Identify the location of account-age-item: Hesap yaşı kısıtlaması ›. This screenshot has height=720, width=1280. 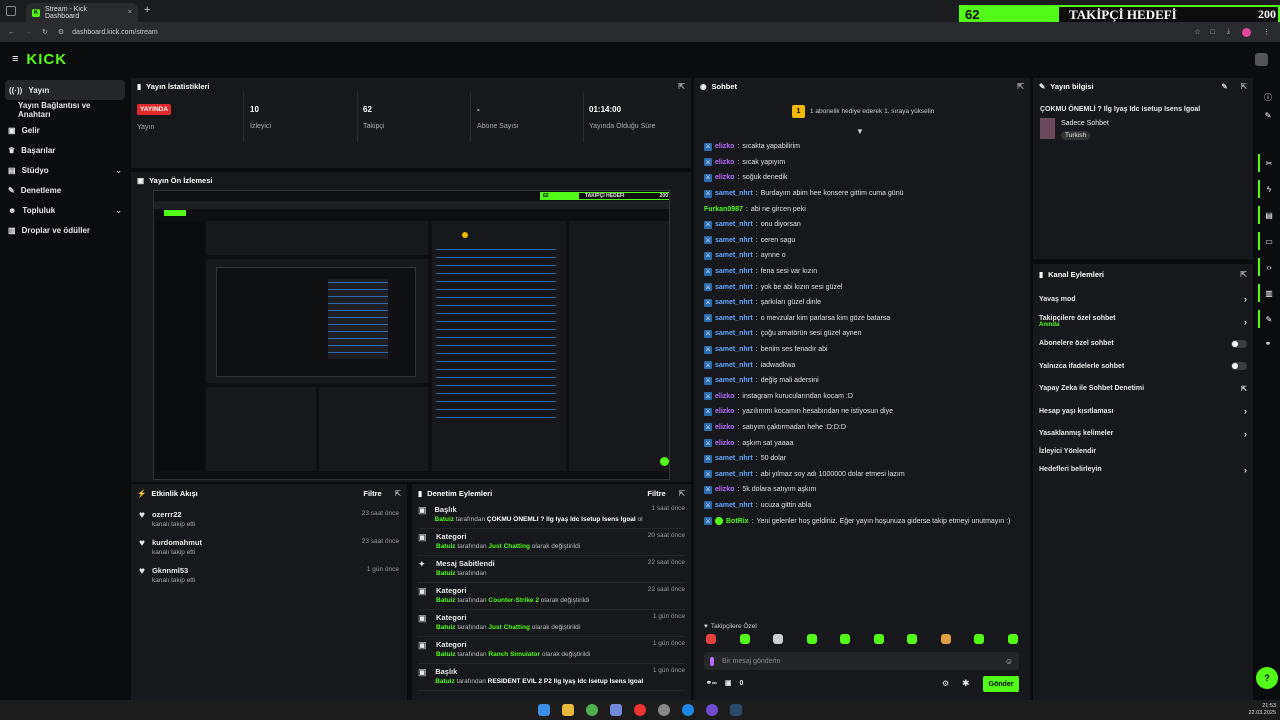
(1143, 411).